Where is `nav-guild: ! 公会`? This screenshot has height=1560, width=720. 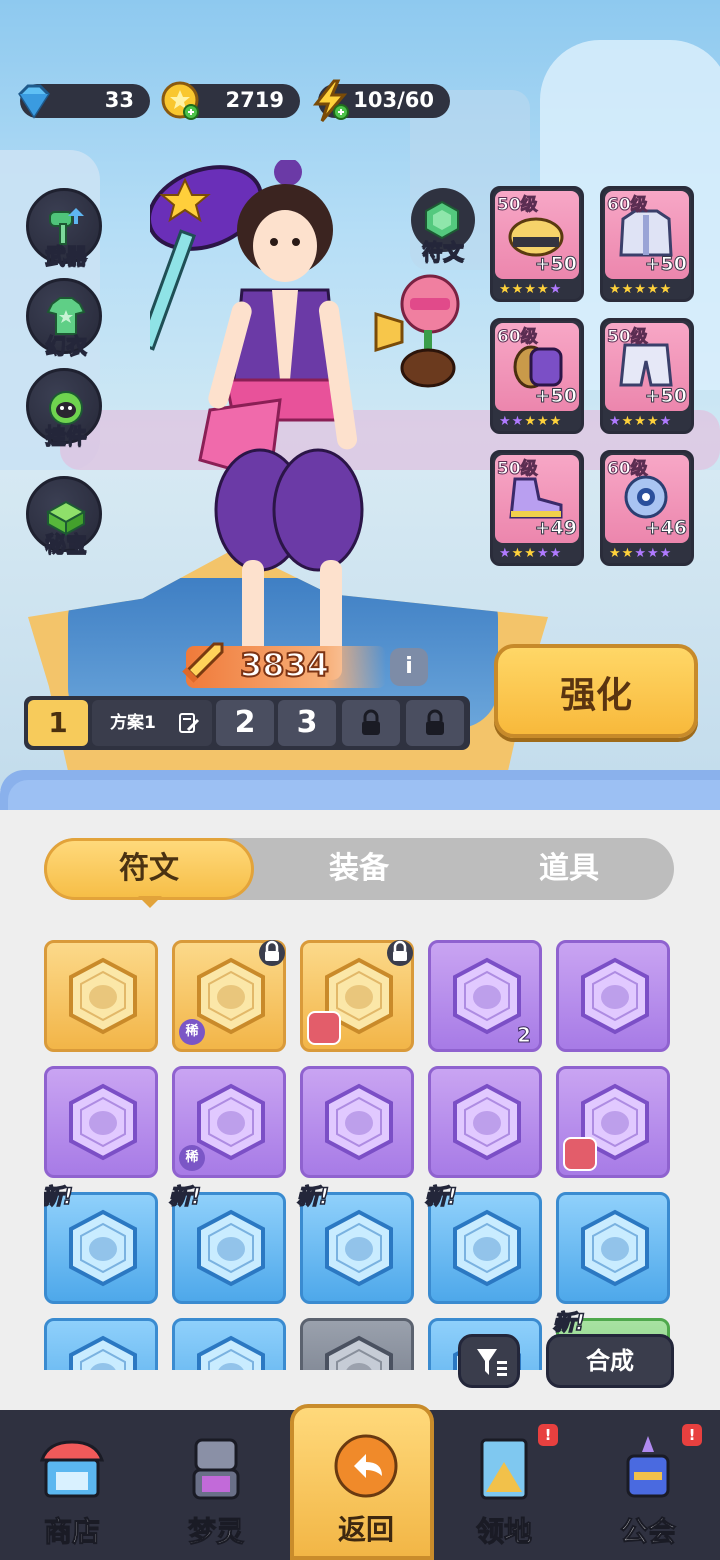
nav-guild: ! 公会 is located at coordinates (648, 1485).